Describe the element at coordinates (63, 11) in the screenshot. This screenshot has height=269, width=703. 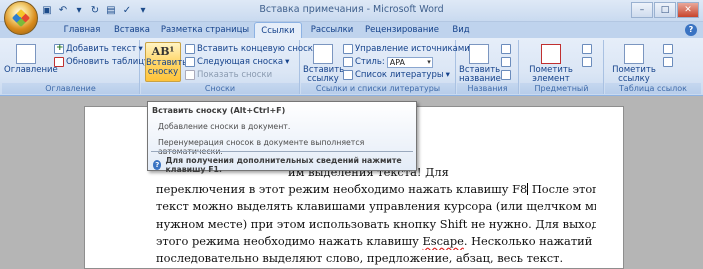
I see `undo-icon: ↶` at that location.